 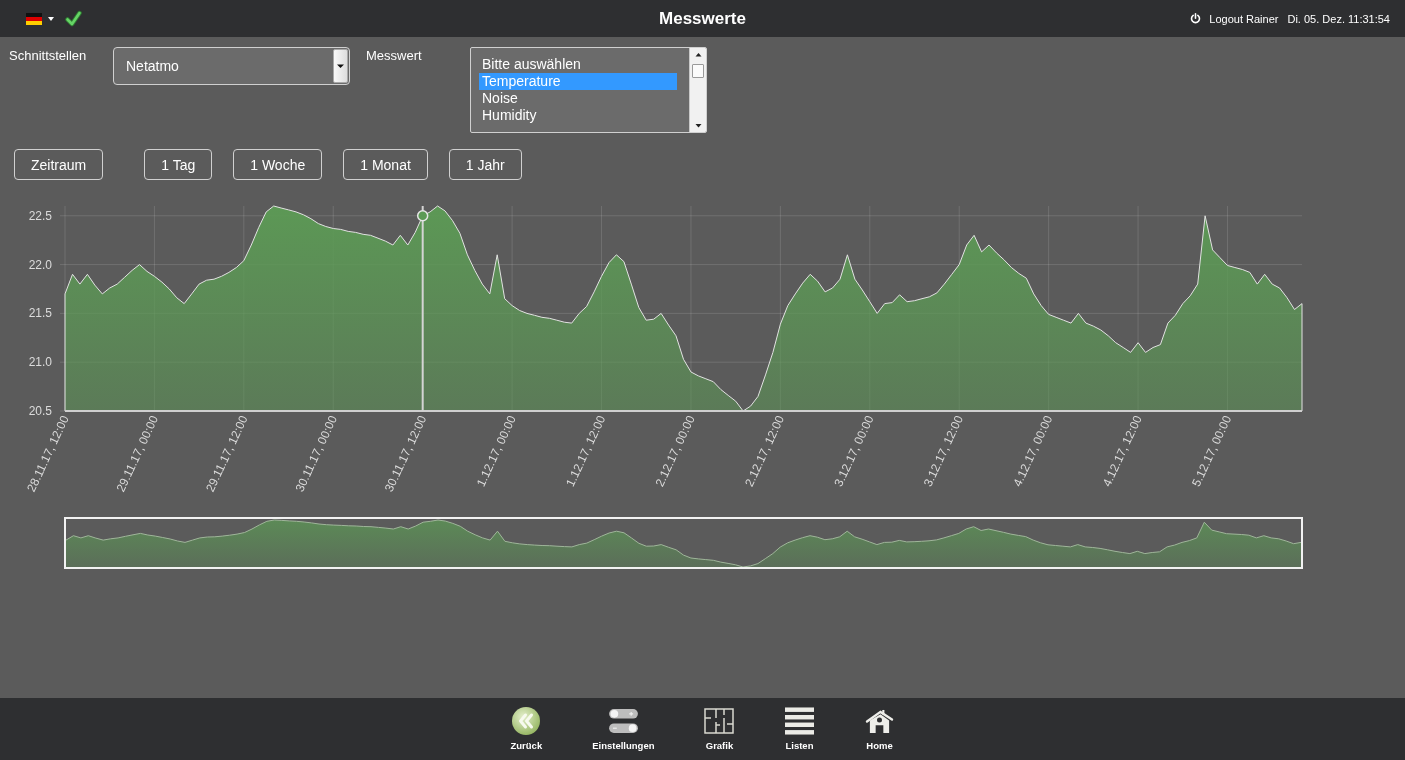 What do you see at coordinates (719, 721) in the screenshot?
I see `floor-plan-icon` at bounding box center [719, 721].